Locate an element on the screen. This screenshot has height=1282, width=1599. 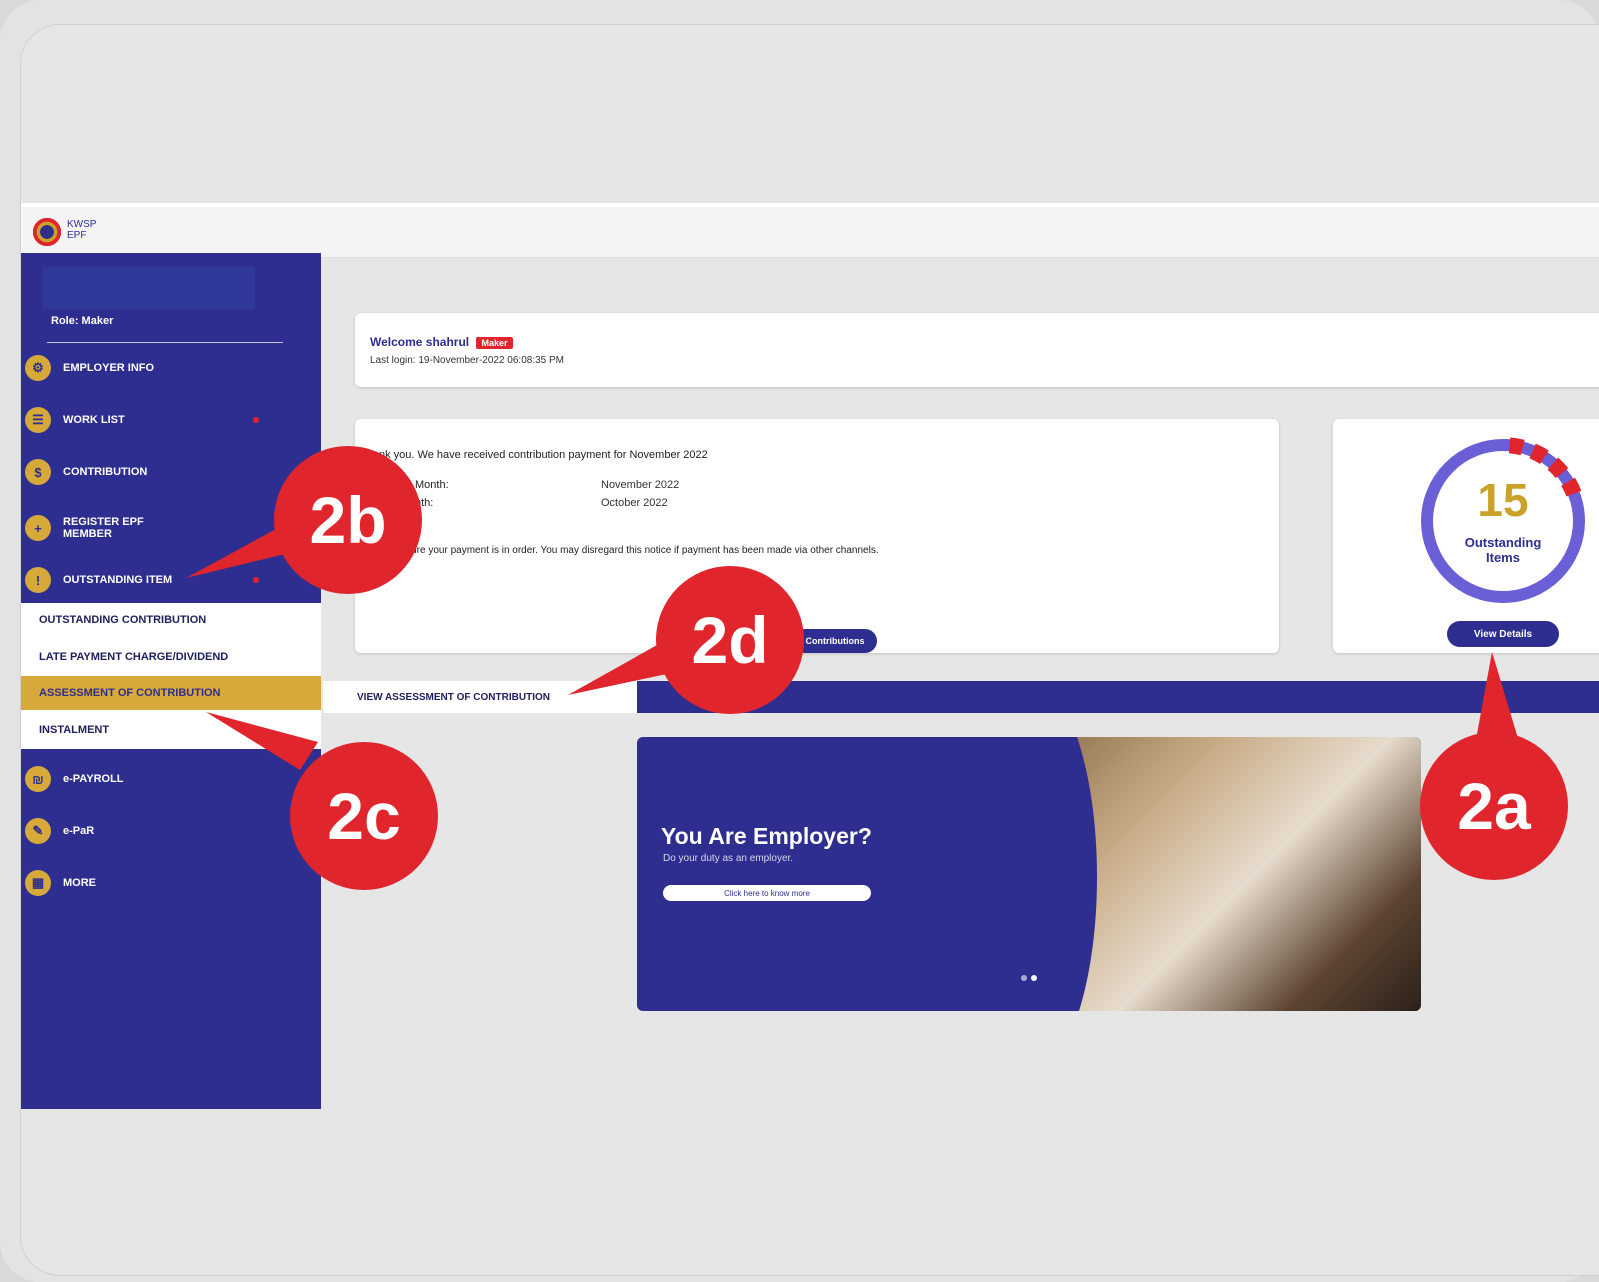
callout-2d: 2d is located at coordinates (730, 640).